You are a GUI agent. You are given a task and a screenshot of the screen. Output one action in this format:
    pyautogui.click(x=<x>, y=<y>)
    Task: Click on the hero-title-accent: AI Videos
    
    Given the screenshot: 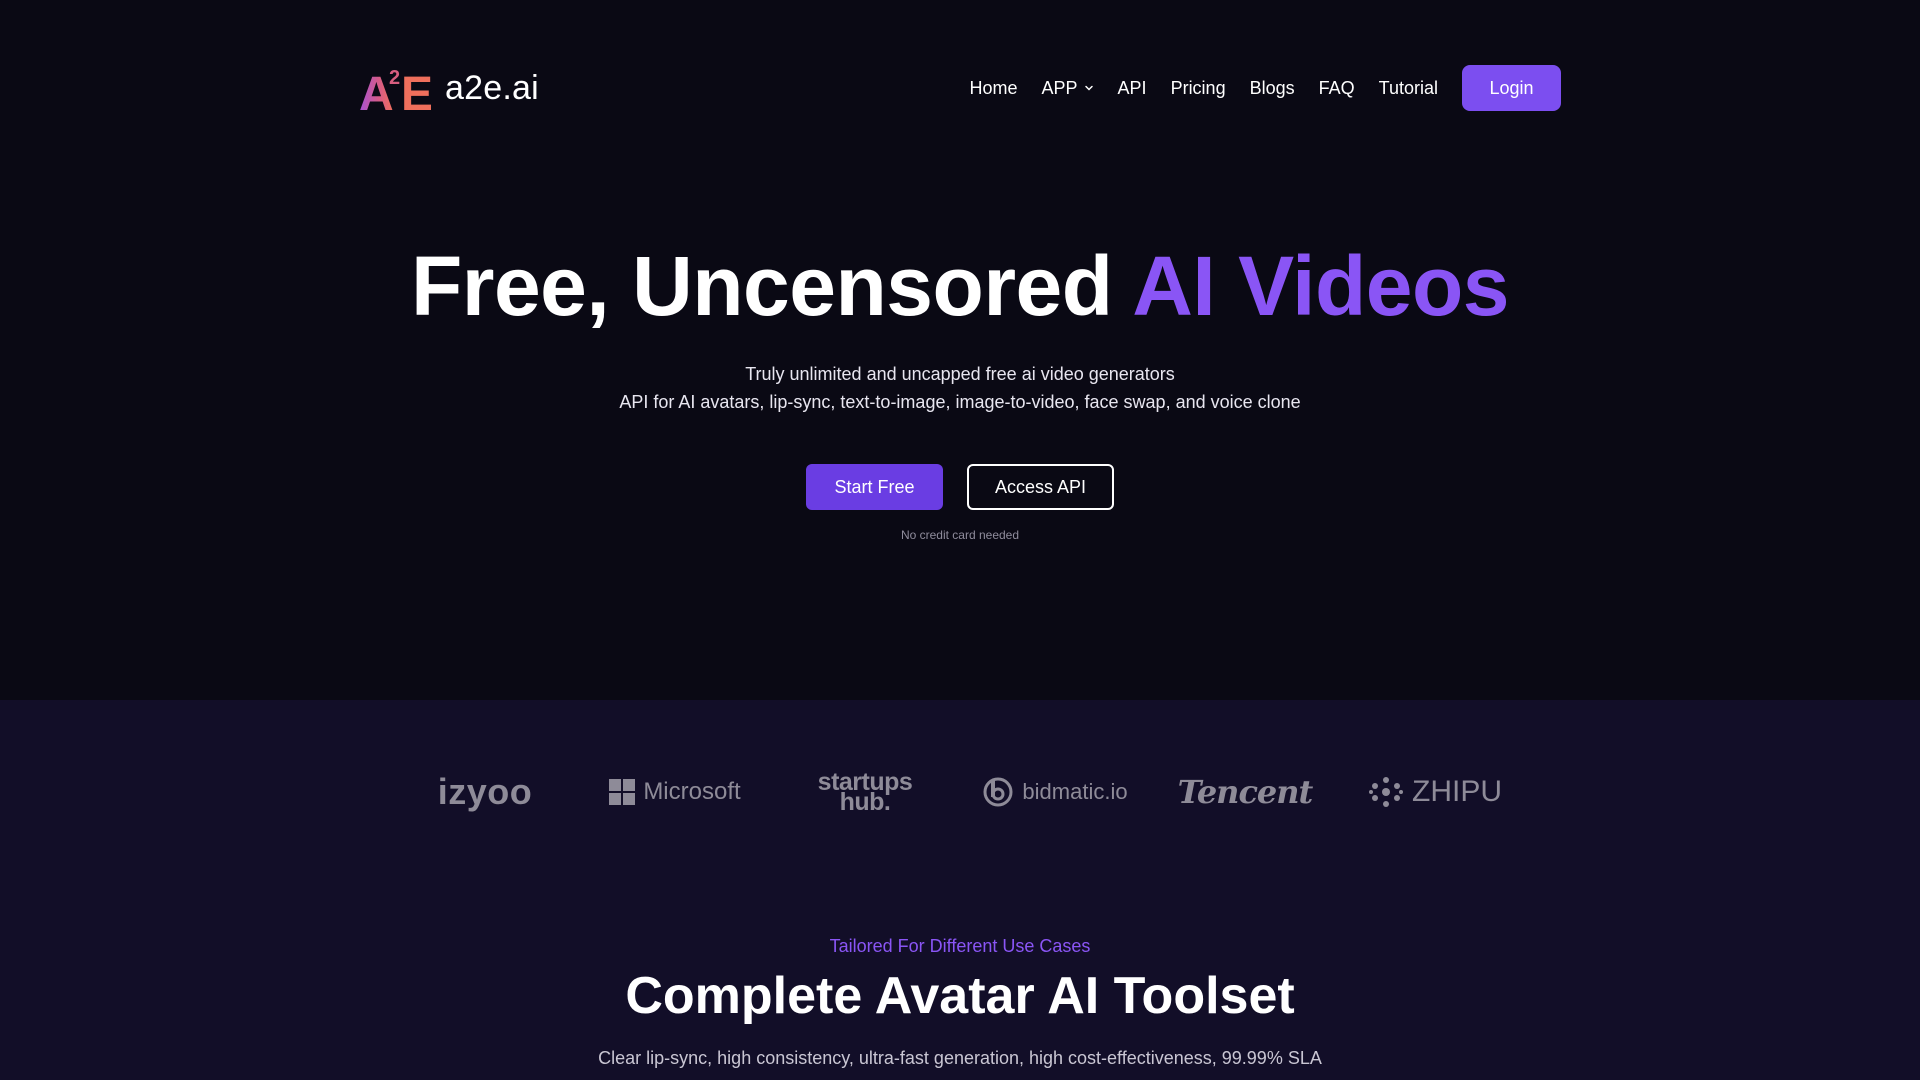 What is the action you would take?
    pyautogui.click(x=1321, y=286)
    